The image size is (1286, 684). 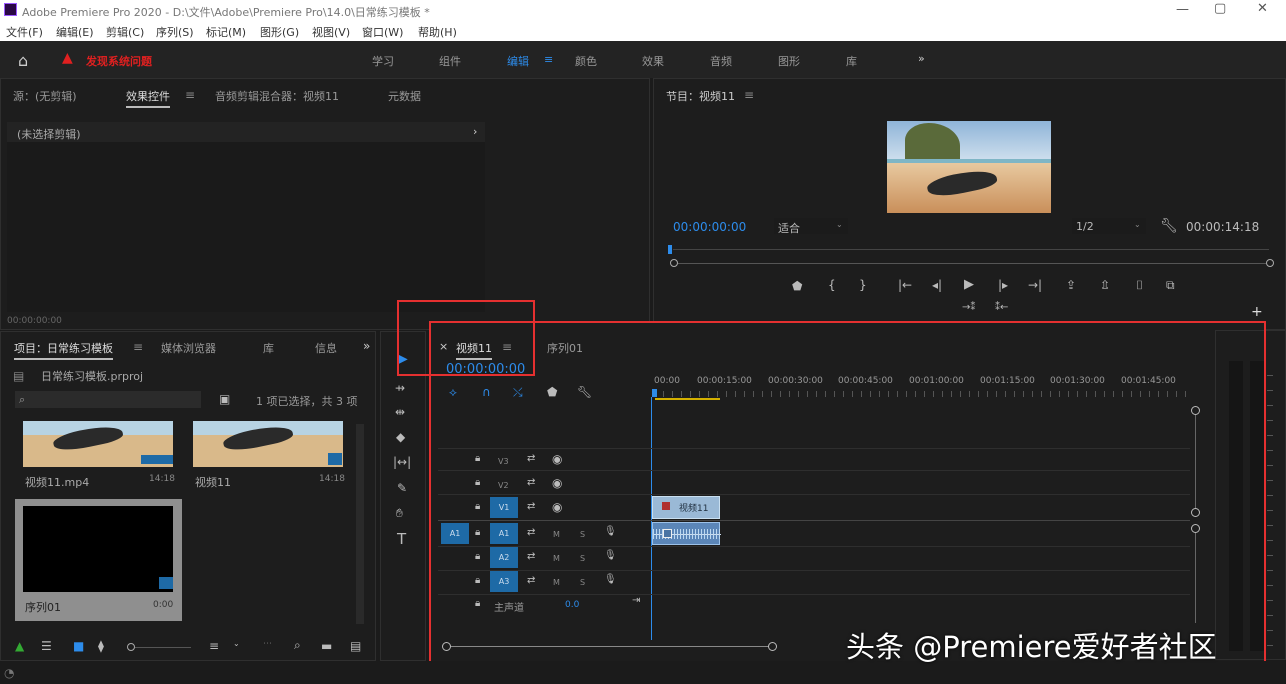 What do you see at coordinates (670, 249) in the screenshot?
I see `program-playhead` at bounding box center [670, 249].